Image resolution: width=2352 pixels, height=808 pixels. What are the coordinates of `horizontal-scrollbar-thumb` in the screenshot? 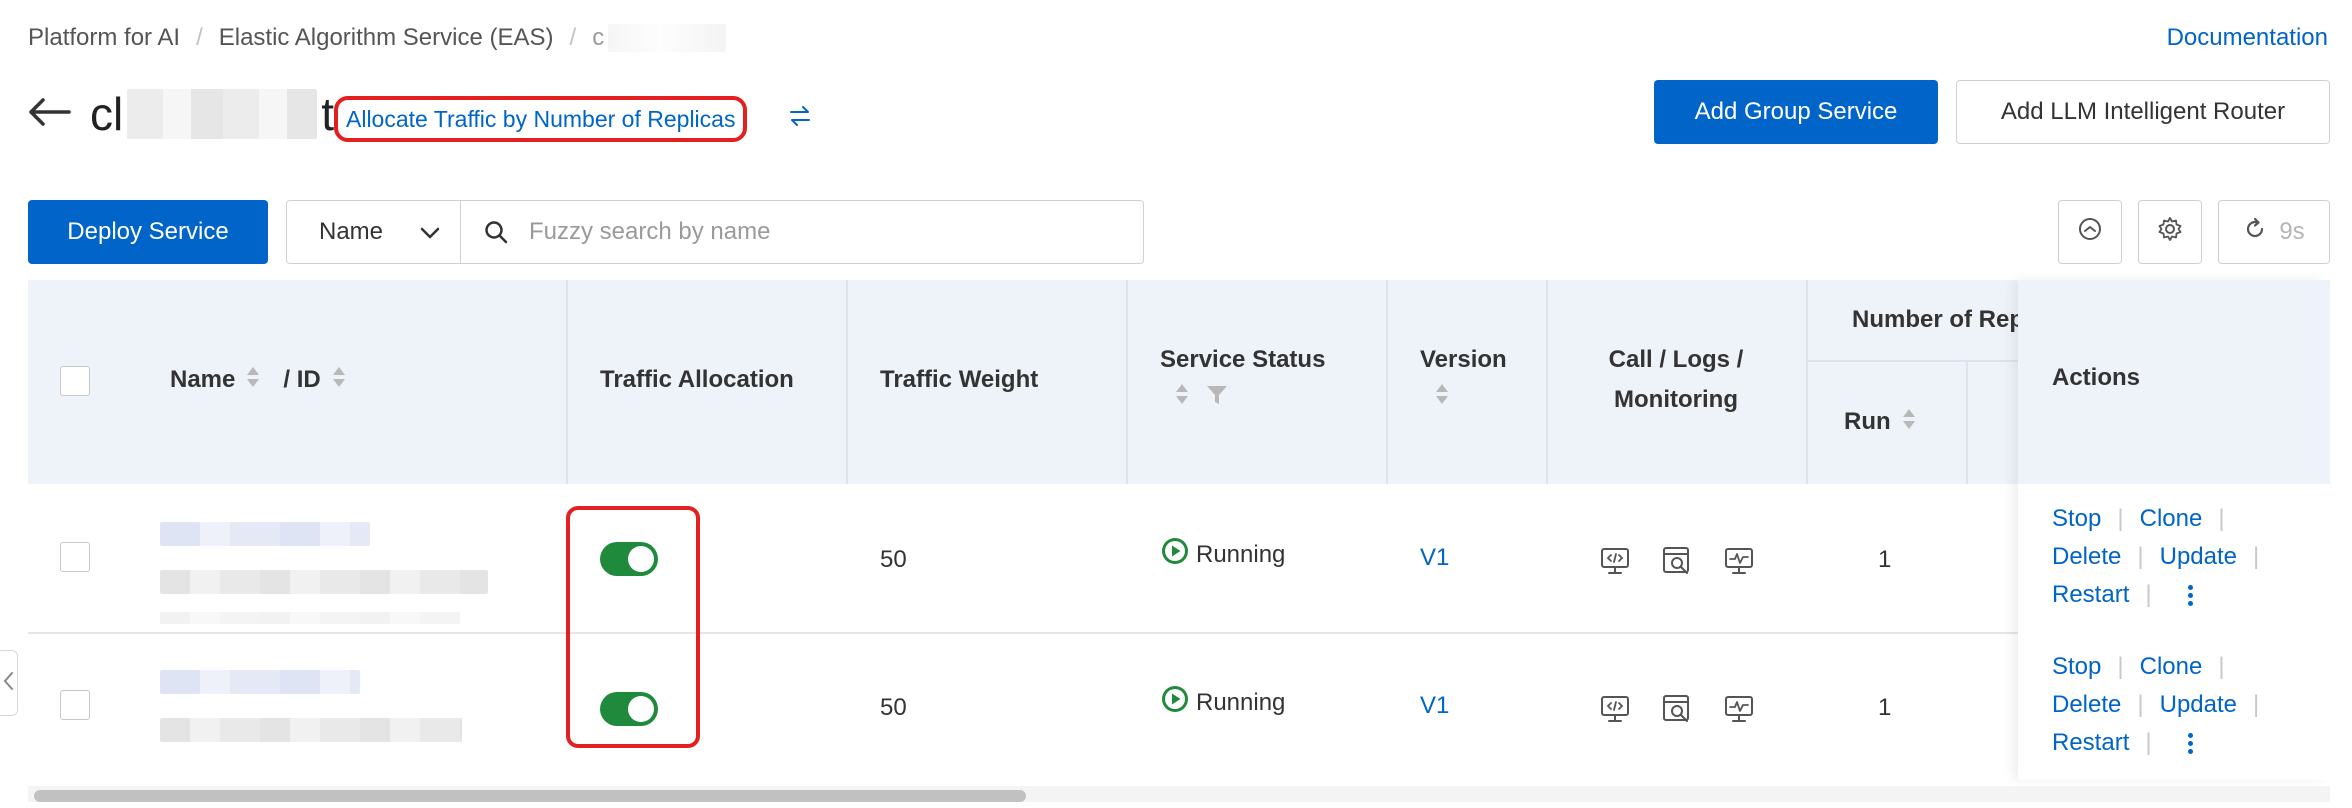 It's located at (530, 796).